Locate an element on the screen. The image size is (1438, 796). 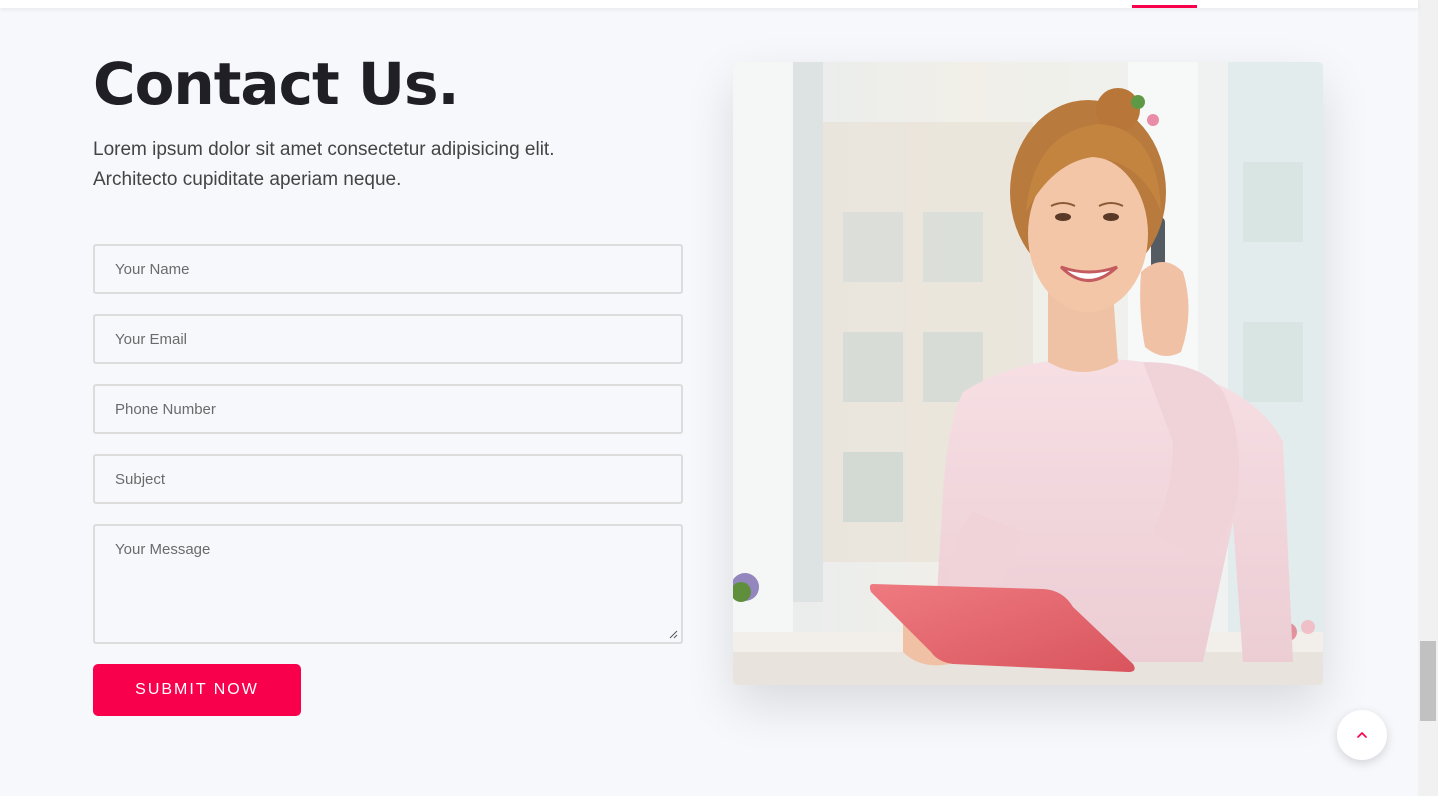
message-textarea-placeholder: Your Message is located at coordinates (163, 549).